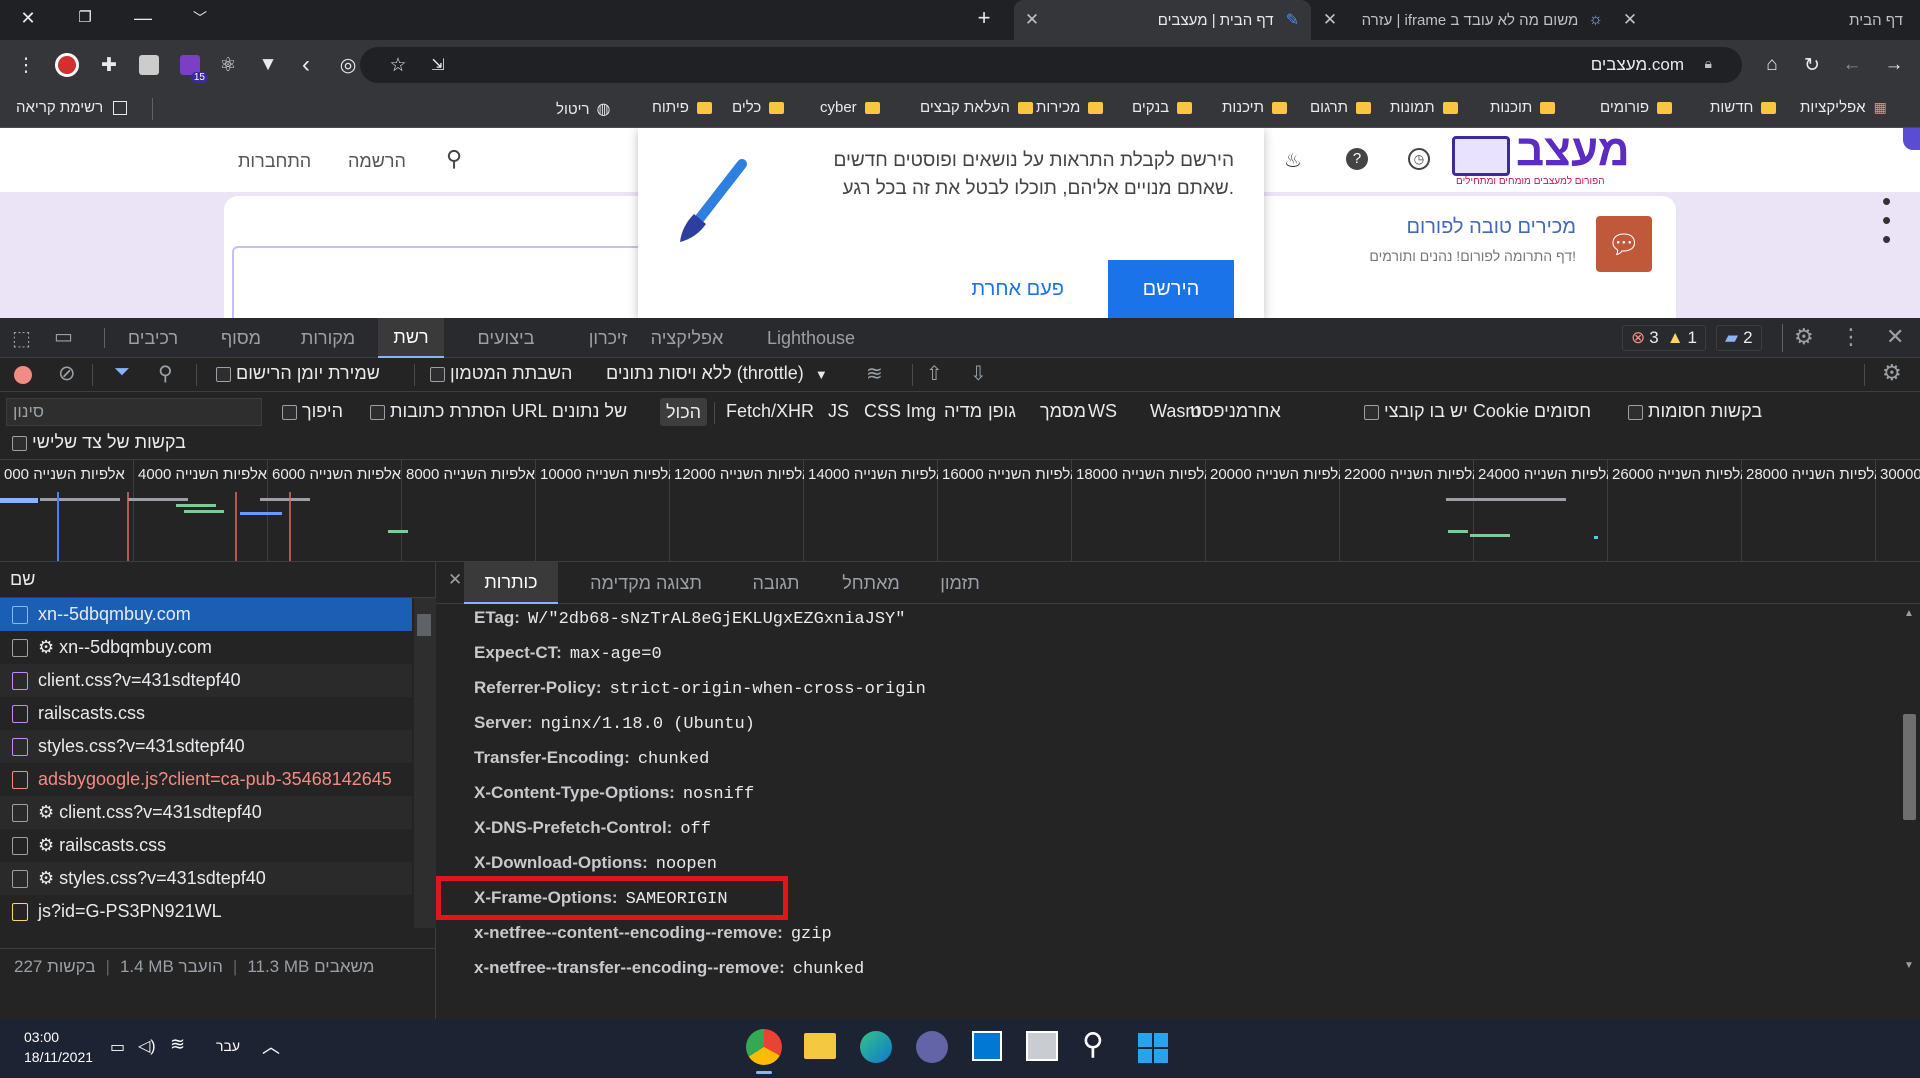  What do you see at coordinates (1851, 337) in the screenshot?
I see `customize-kebab-icon: ⋮` at bounding box center [1851, 337].